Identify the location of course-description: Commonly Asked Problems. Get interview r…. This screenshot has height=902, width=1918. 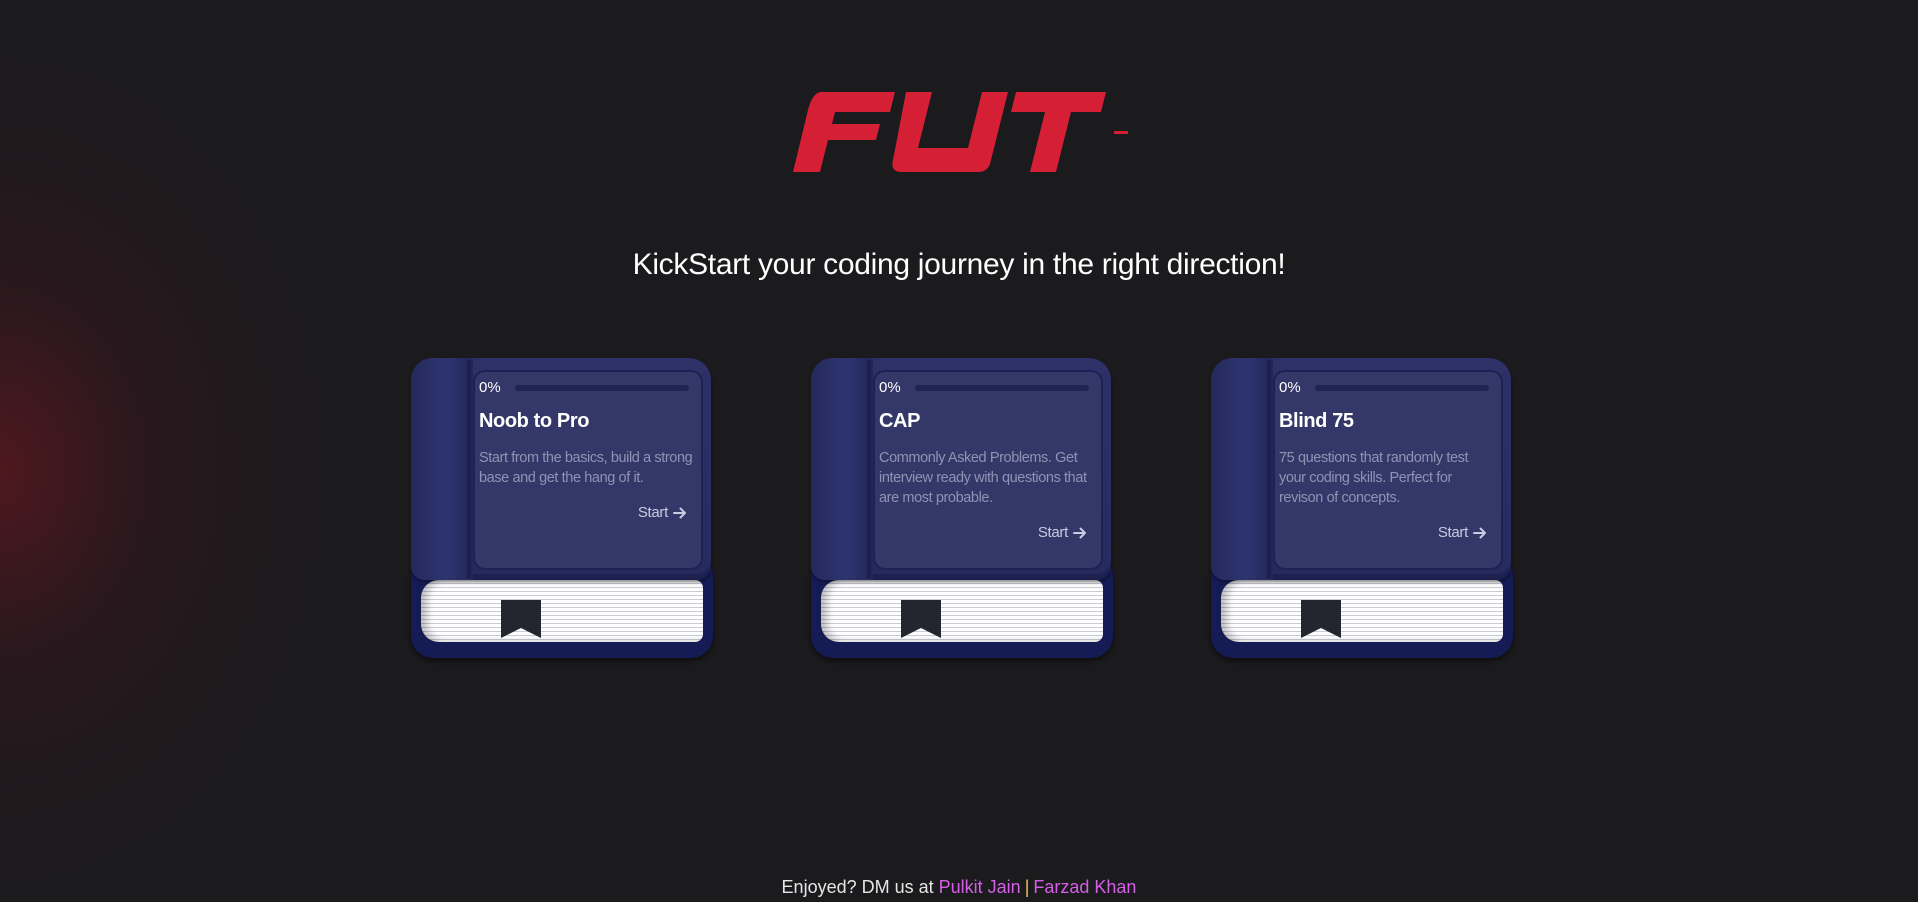
(983, 478).